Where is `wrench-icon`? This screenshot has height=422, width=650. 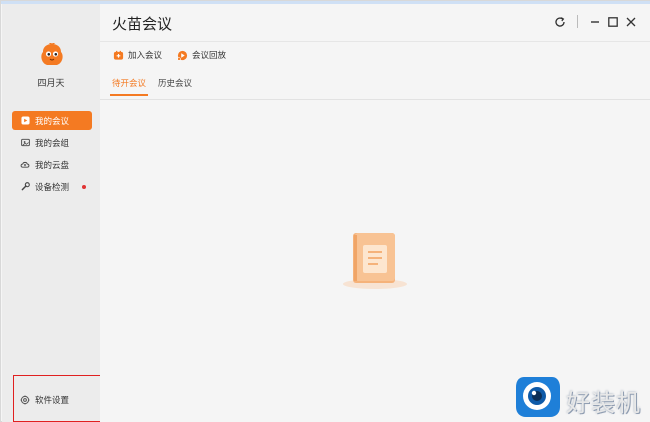 wrench-icon is located at coordinates (25, 187).